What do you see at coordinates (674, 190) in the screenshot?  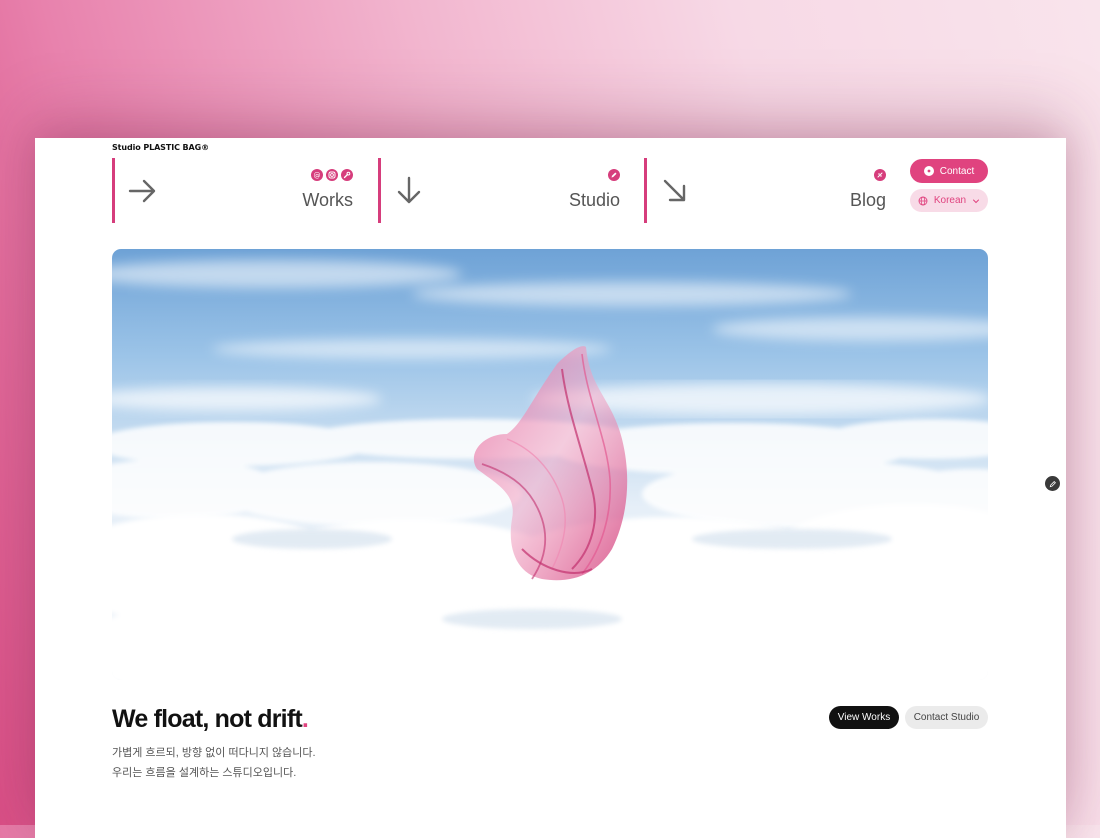 I see `arrow-down-right-icon` at bounding box center [674, 190].